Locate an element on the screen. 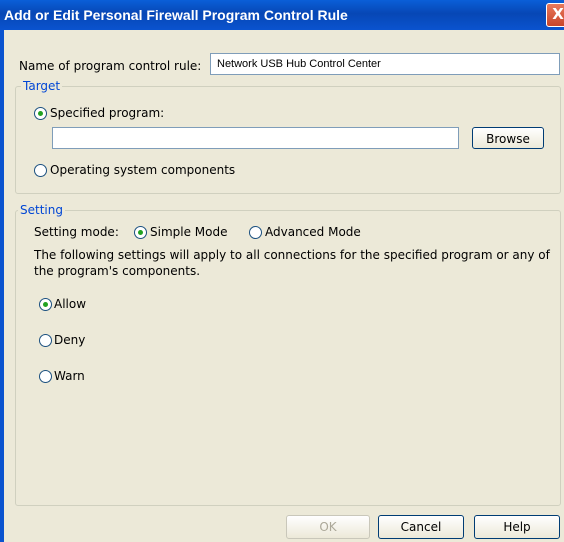  os-components-radio is located at coordinates (40, 170).